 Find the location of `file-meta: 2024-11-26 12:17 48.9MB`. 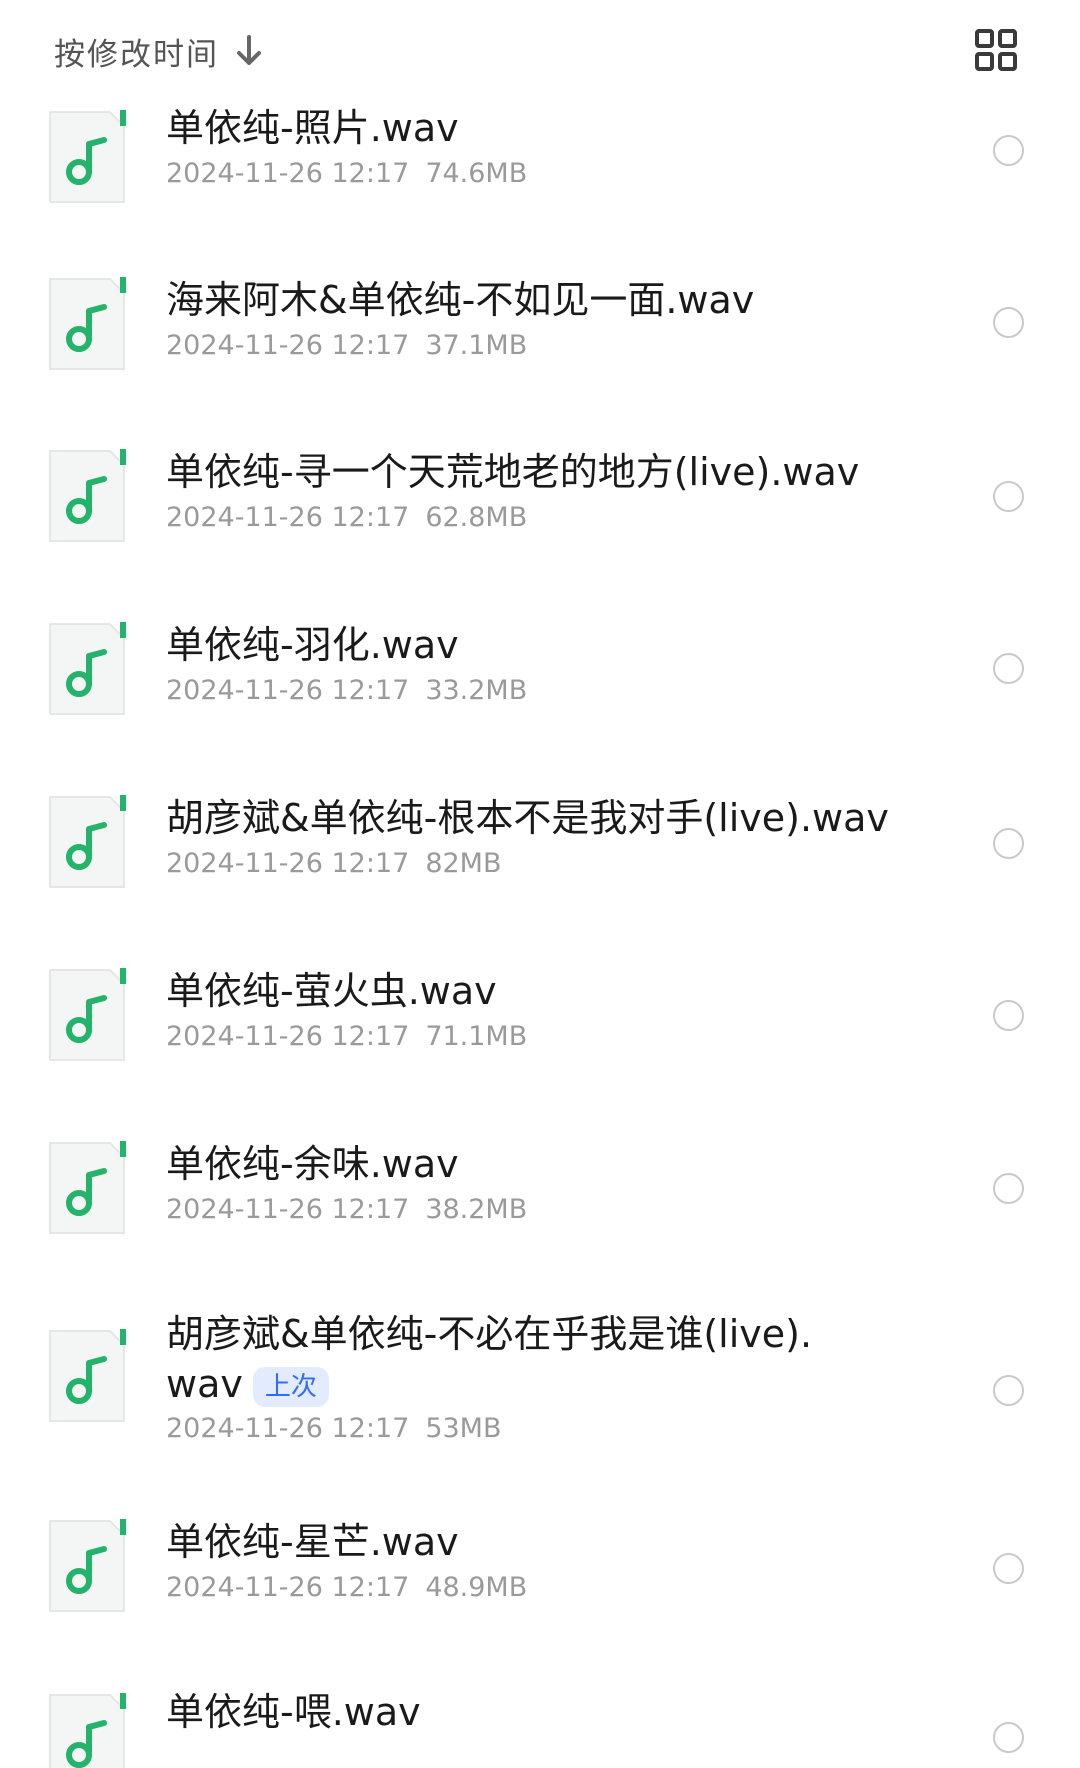

file-meta: 2024-11-26 12:17 48.9MB is located at coordinates (346, 1587).